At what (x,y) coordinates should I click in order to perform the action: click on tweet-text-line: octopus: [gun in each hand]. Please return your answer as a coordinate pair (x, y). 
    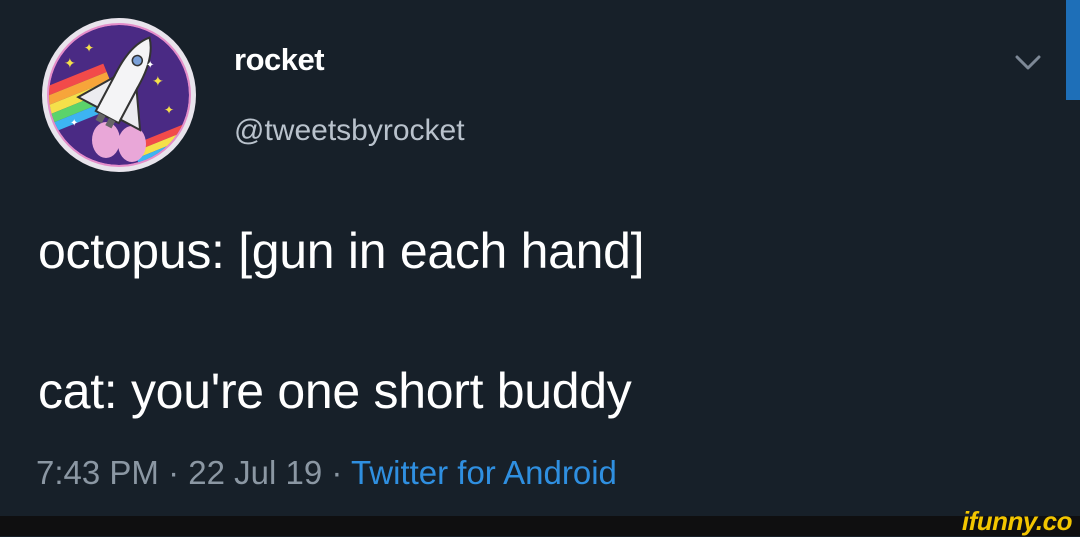
    Looking at the image, I should click on (341, 251).